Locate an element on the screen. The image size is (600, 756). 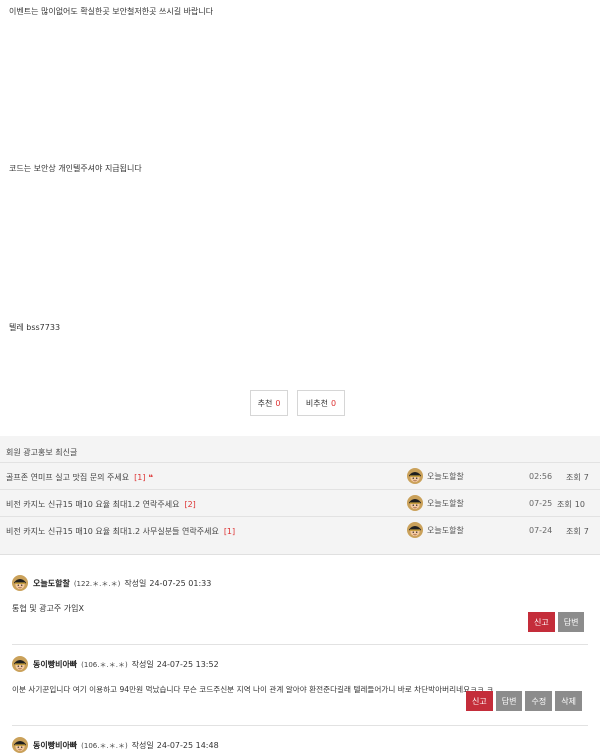
related-post-subject-text: 비전 카지노 신규15 매10 요율 최대1.2 연락주세요 is located at coordinates (93, 504).